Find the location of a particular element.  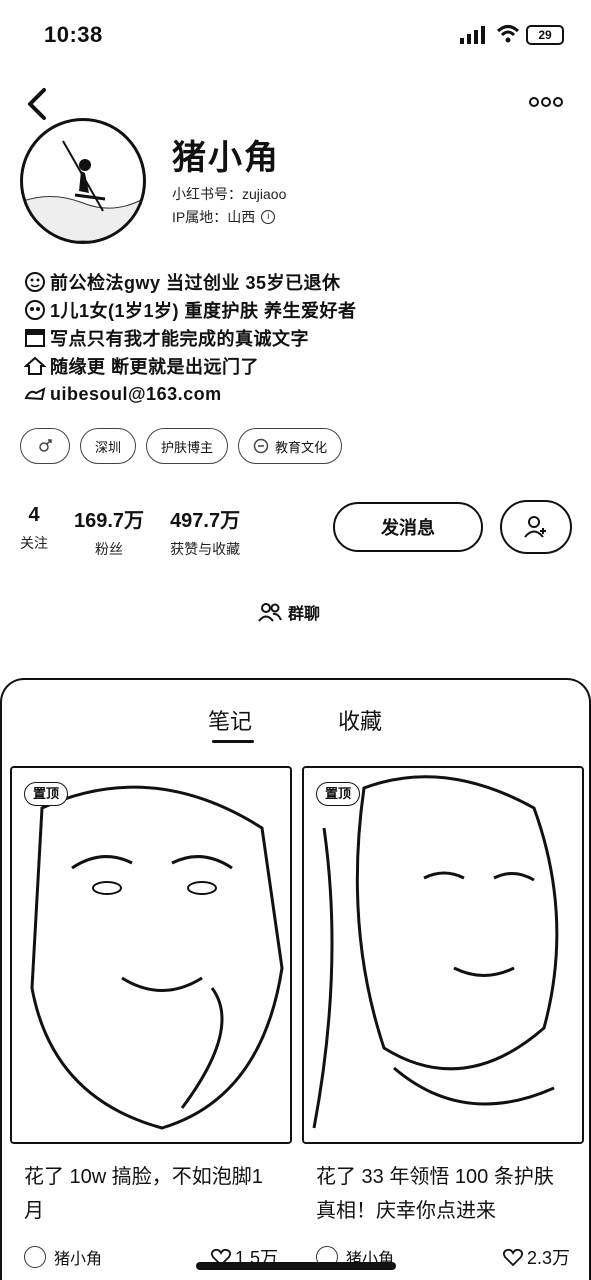

bio-line: 1儿1女(1岁1岁) 重度护肤 养生爱好者 is located at coordinates (234, 310).